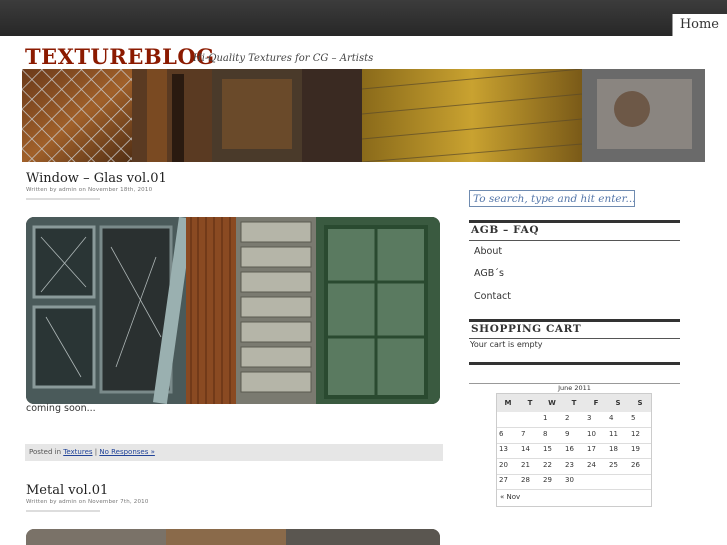 The image size is (727, 545). Describe the element at coordinates (547, 449) in the screenshot. I see `calendar-day: 15` at that location.